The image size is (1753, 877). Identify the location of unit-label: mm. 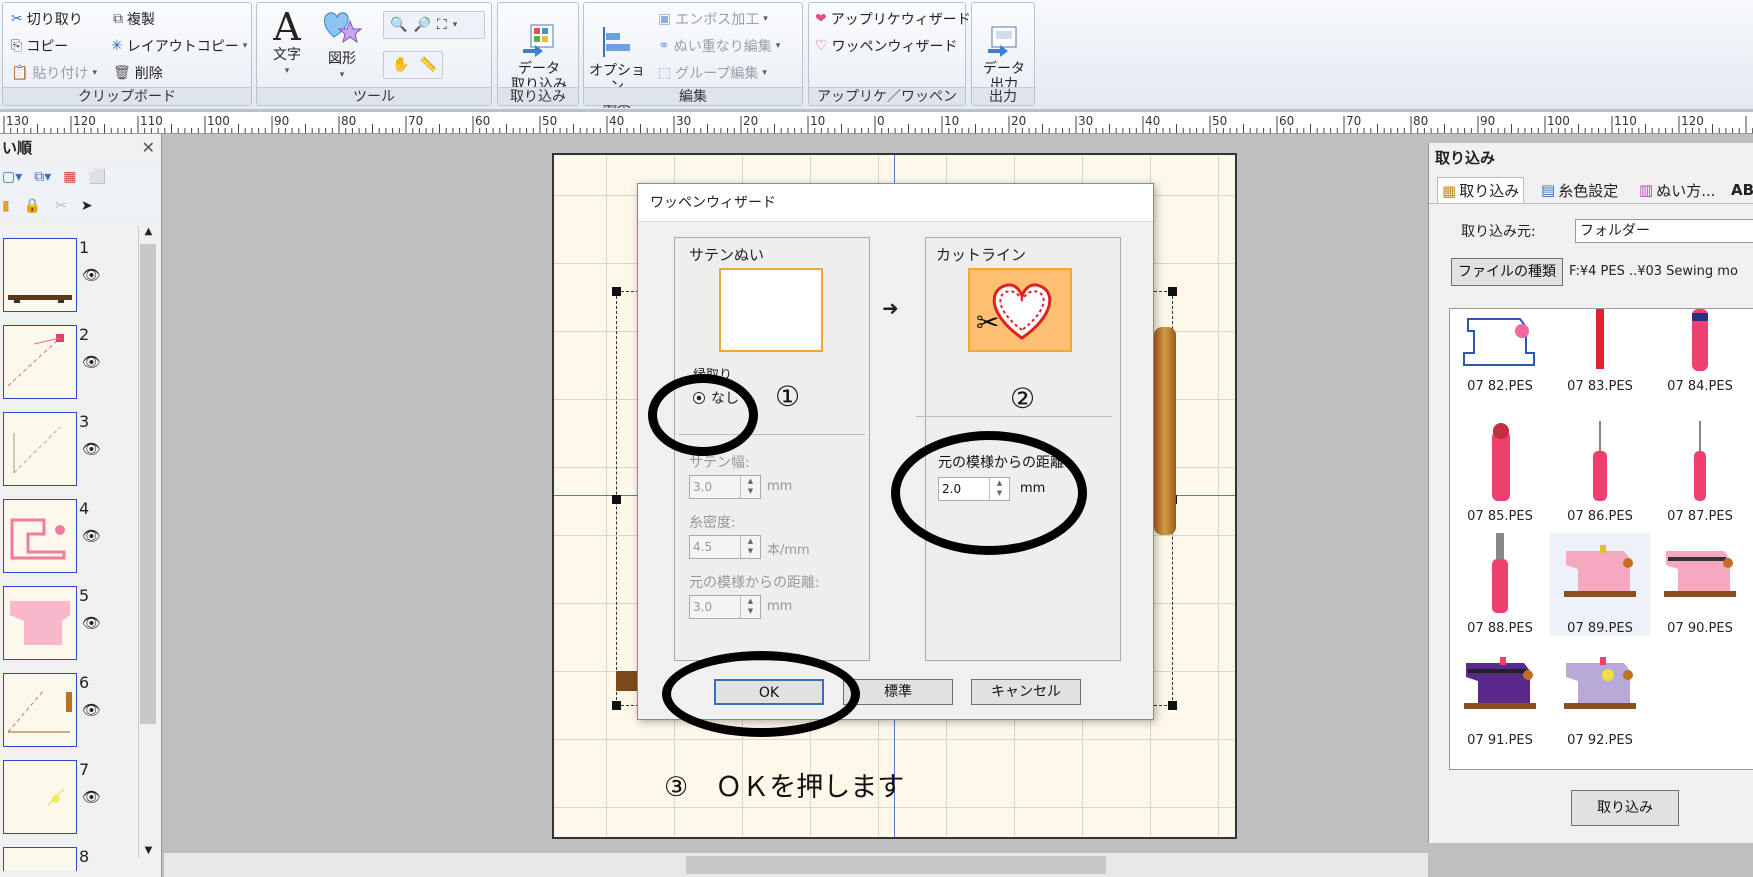
(780, 606).